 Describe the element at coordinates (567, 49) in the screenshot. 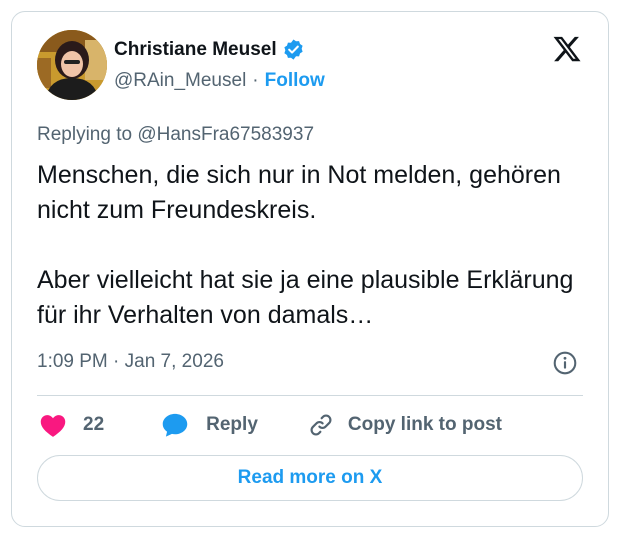

I see `x-logo-icon` at that location.